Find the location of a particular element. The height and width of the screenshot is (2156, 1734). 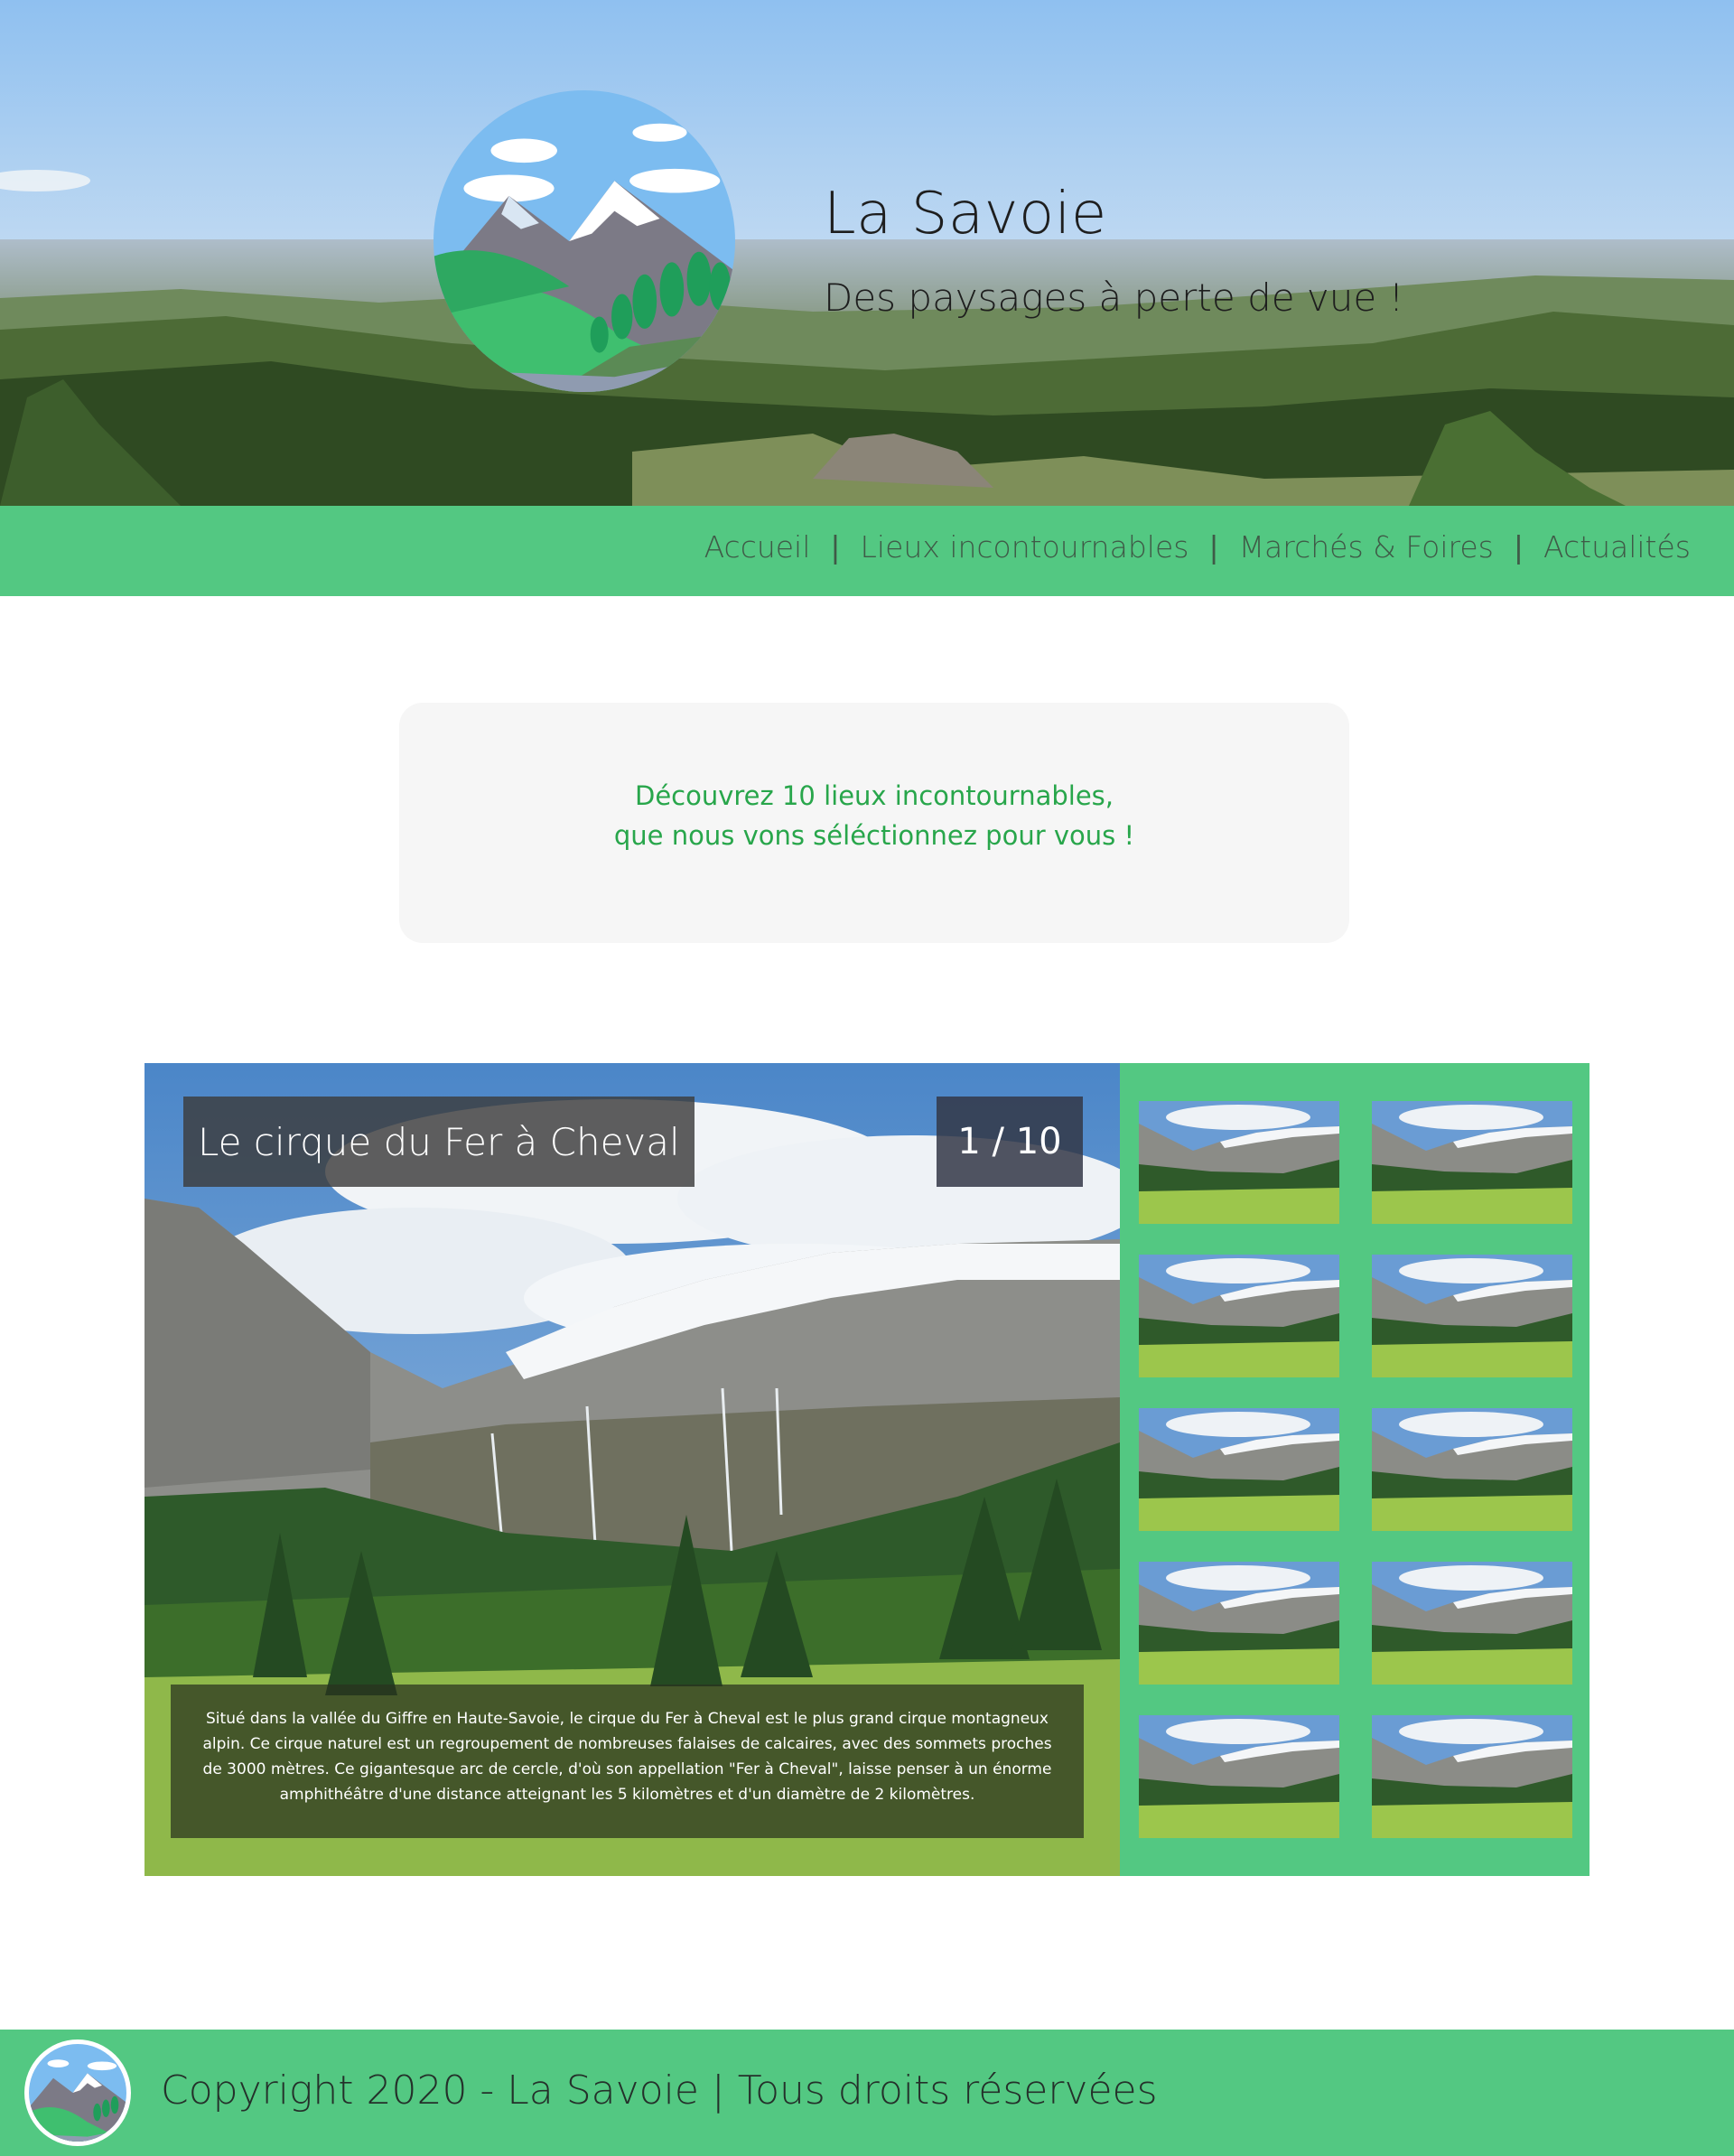

photo-title: Le cirque du Fer à Cheval is located at coordinates (439, 1142).